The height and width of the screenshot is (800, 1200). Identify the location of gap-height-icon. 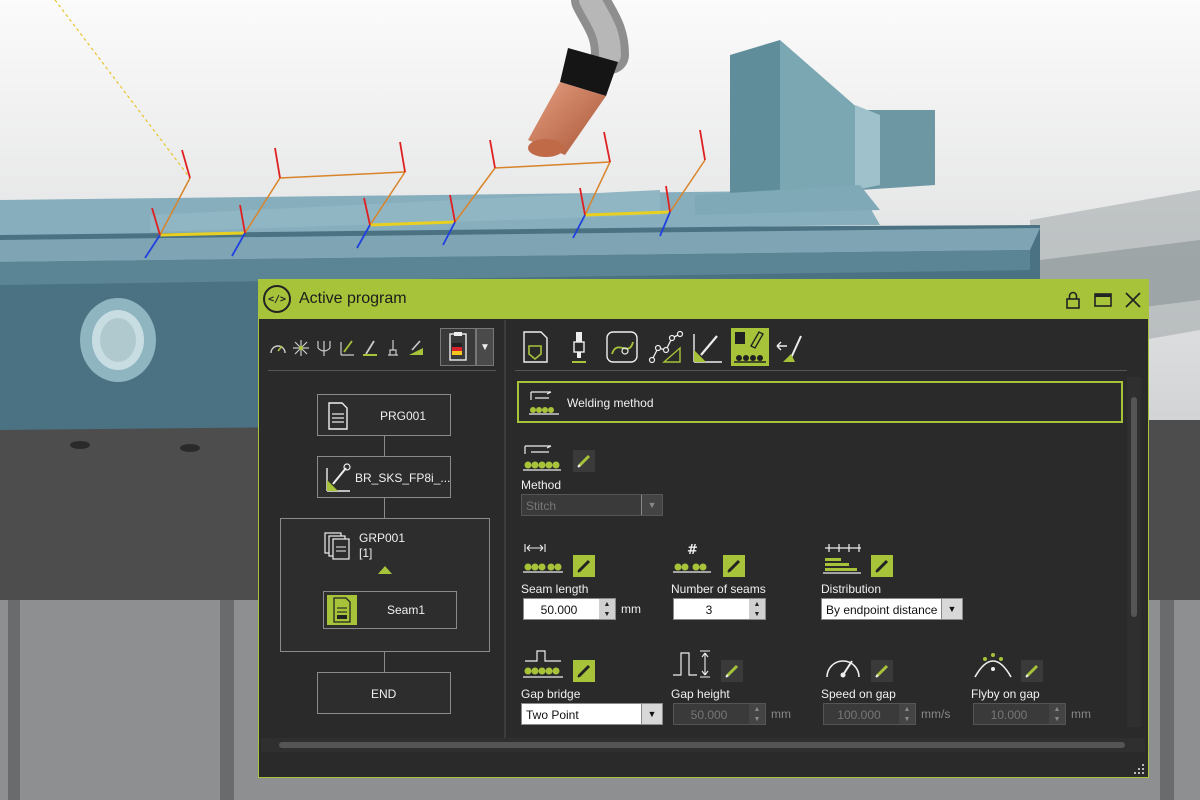
(691, 664).